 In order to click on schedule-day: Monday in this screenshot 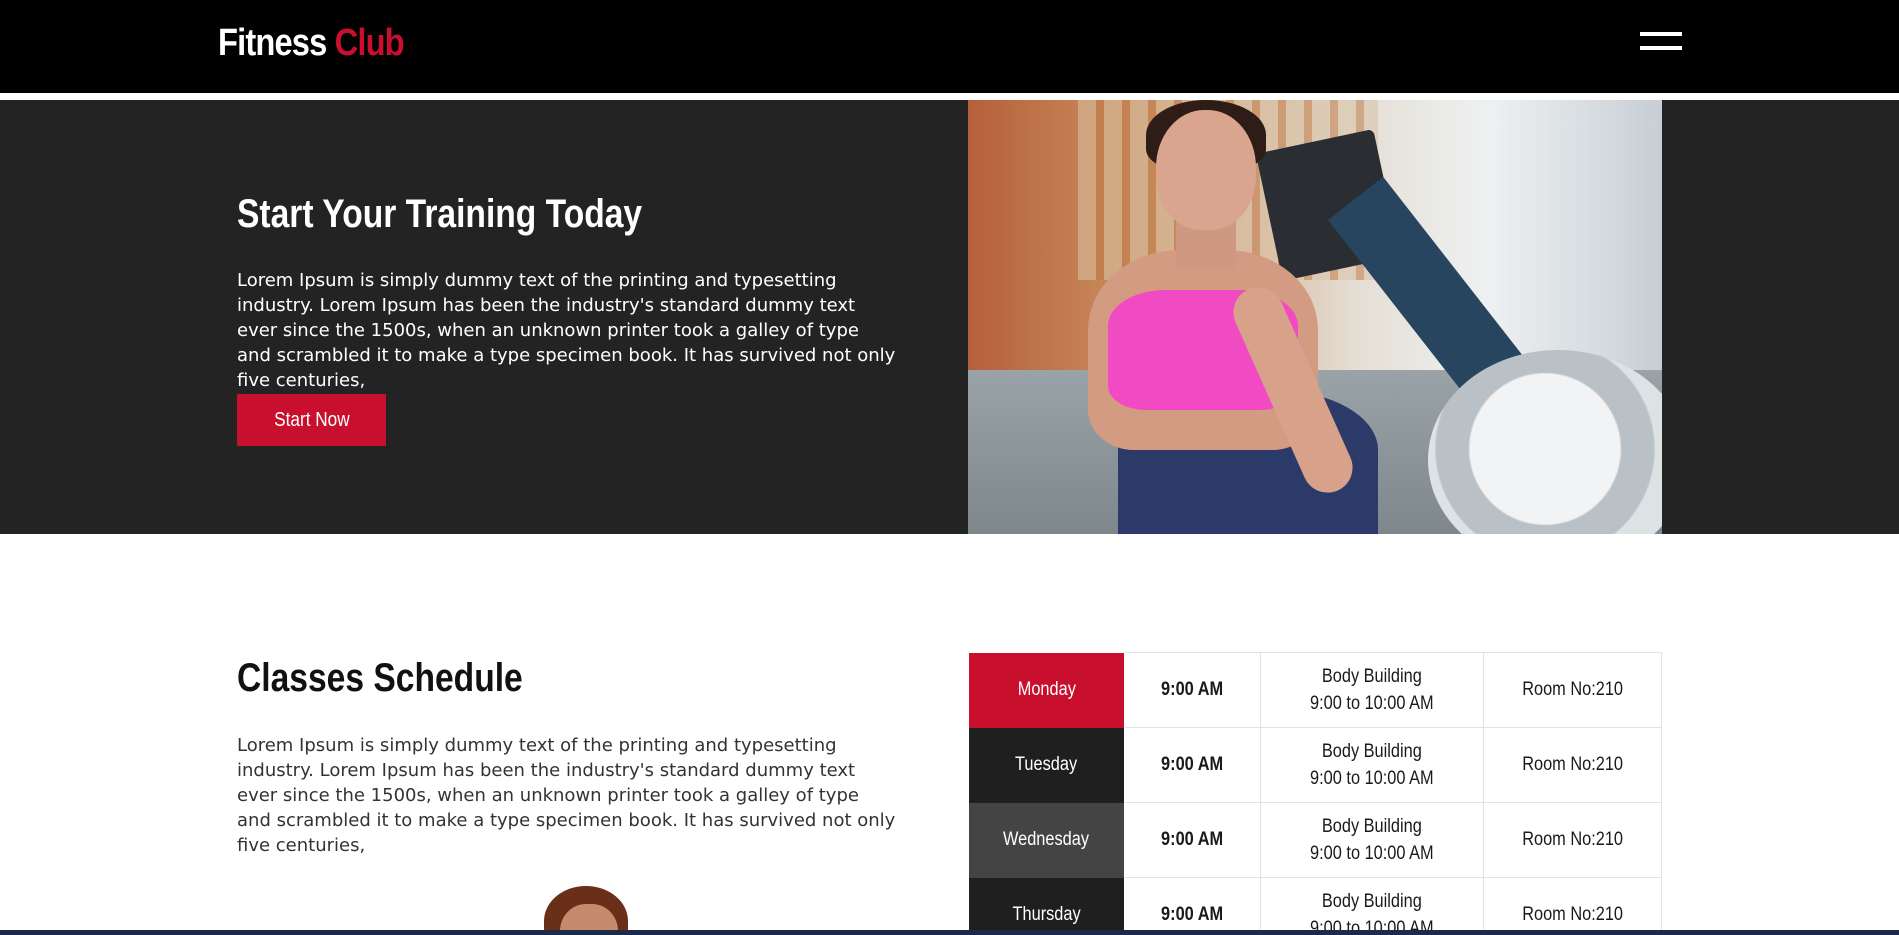, I will do `click(1046, 689)`.